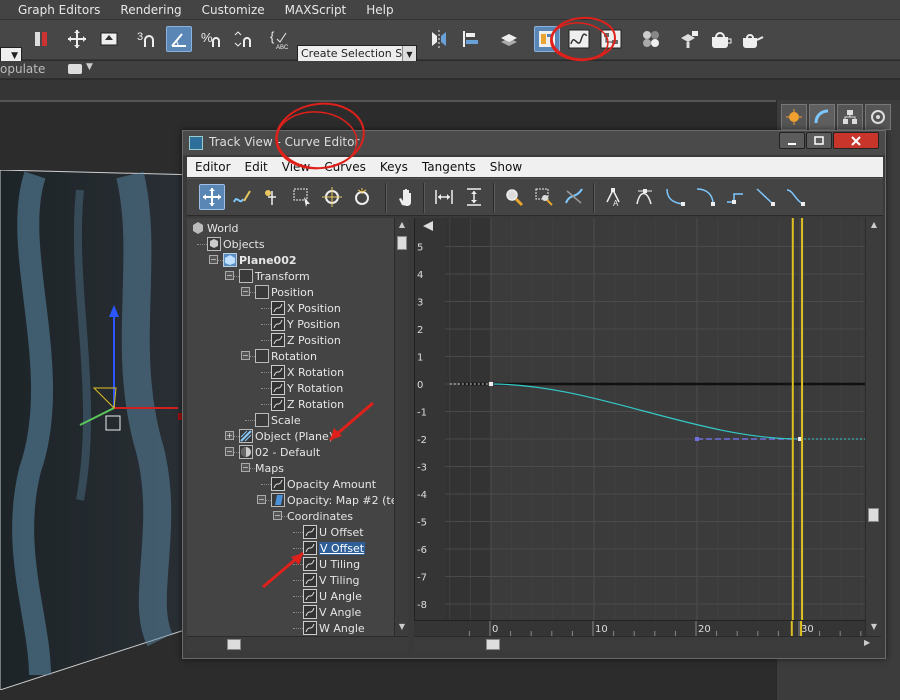  I want to click on modify-panel-icon, so click(822, 117).